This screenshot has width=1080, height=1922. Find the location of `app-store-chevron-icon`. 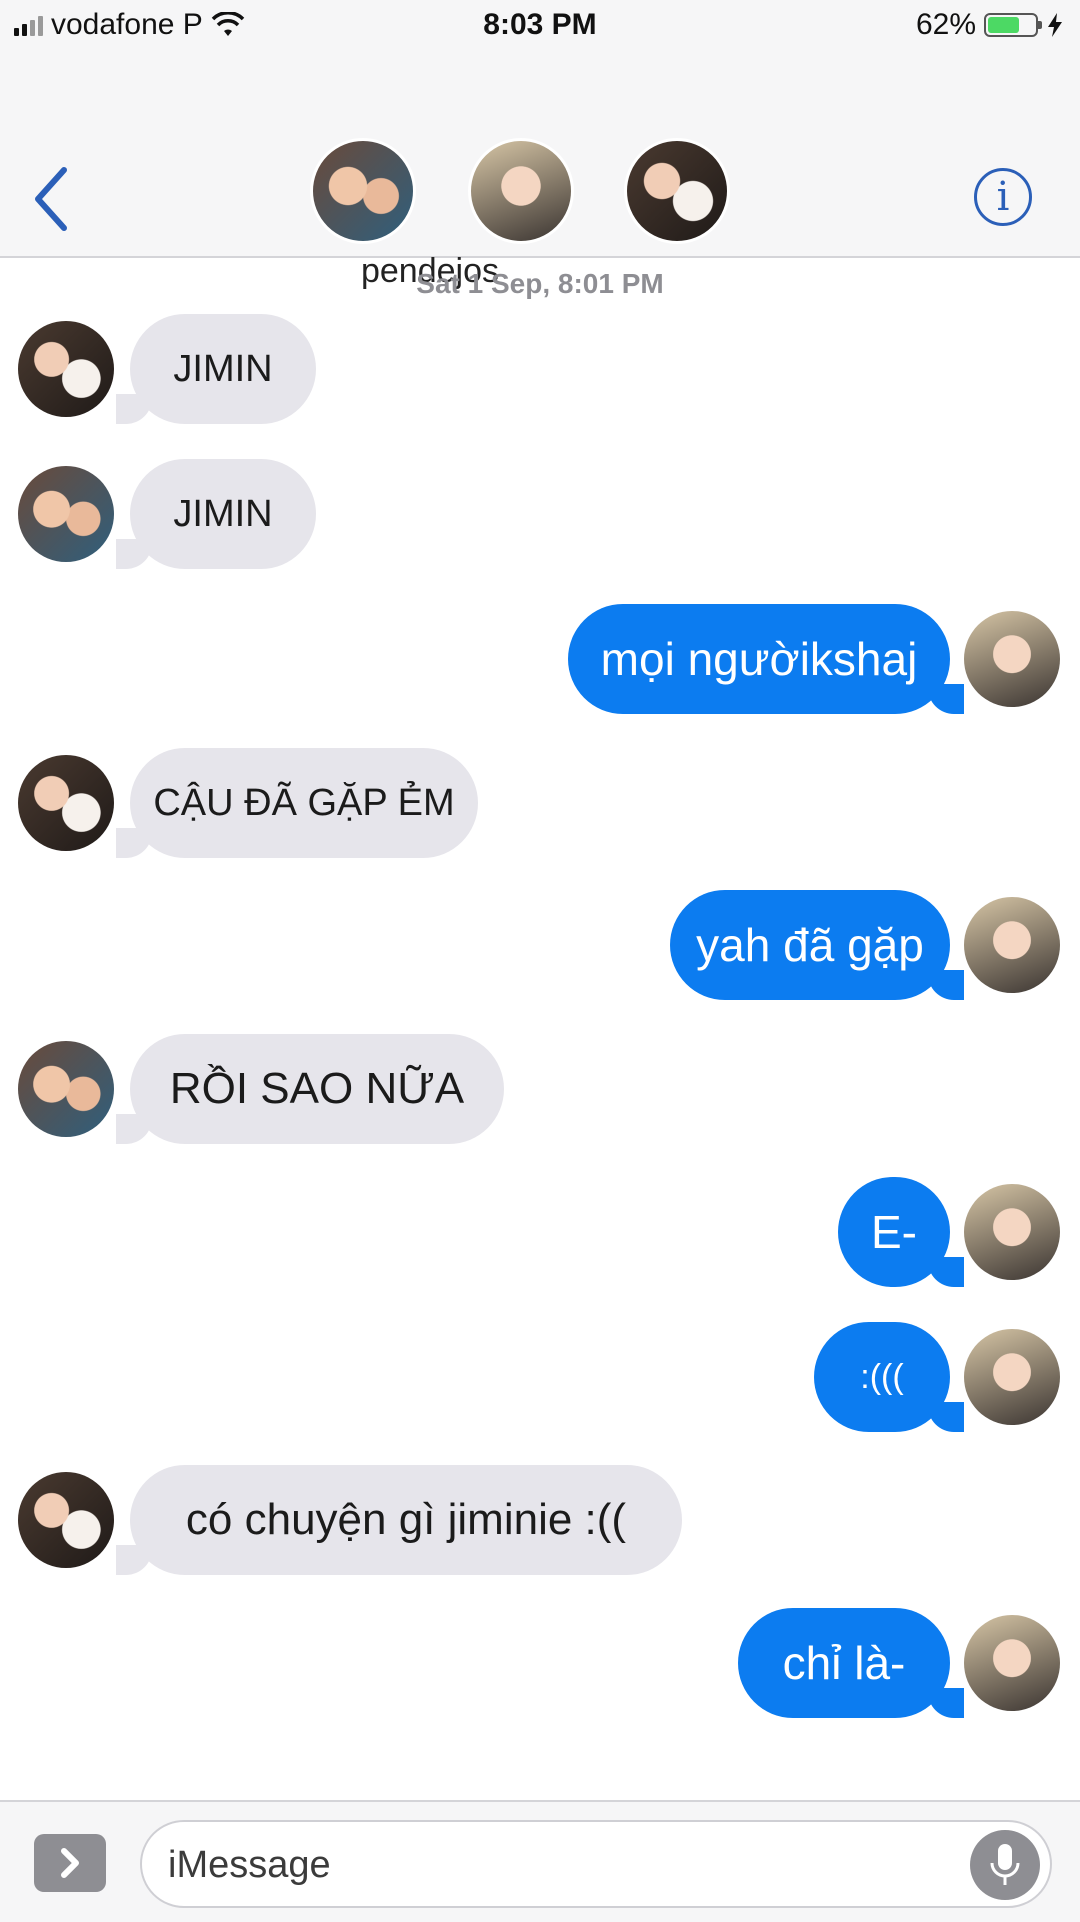

app-store-chevron-icon is located at coordinates (70, 1863).